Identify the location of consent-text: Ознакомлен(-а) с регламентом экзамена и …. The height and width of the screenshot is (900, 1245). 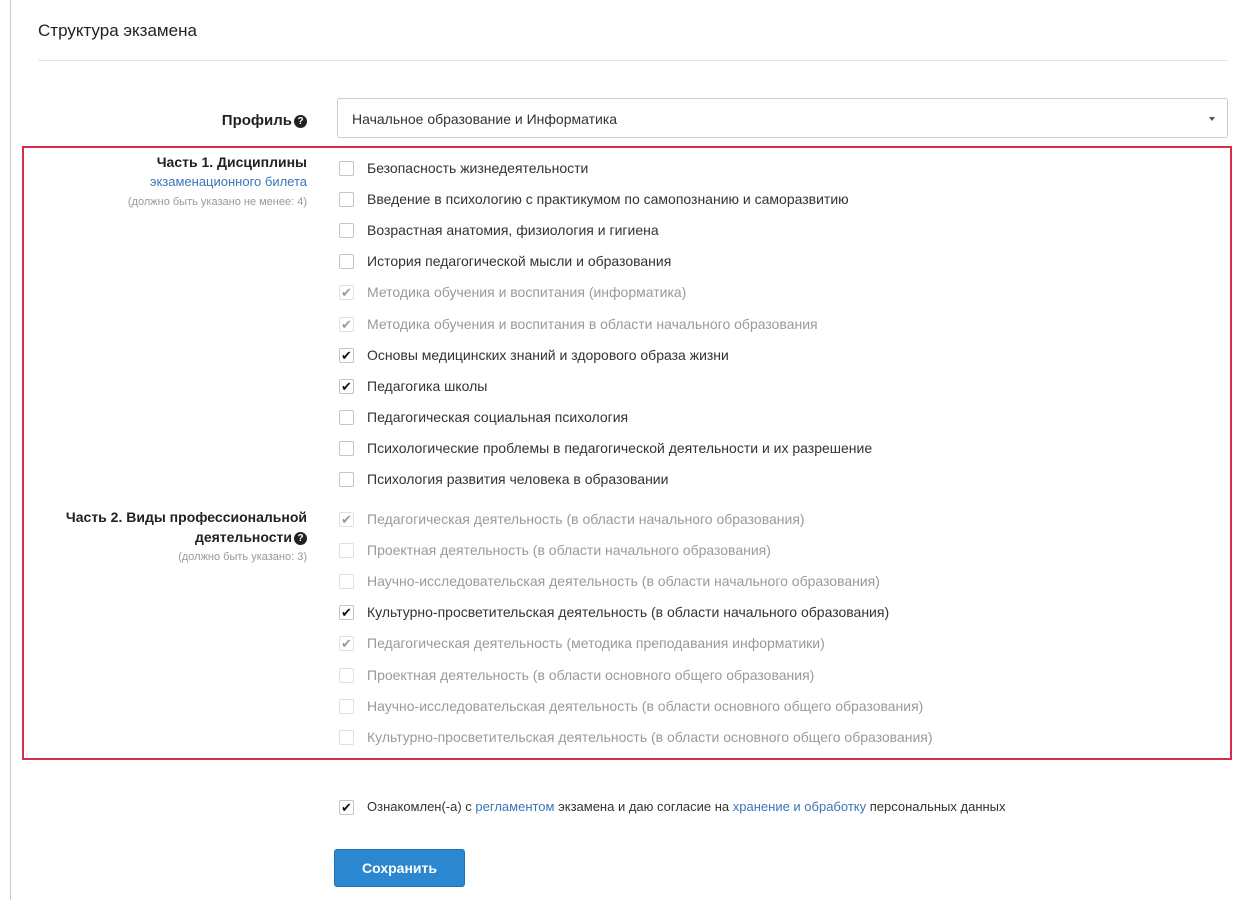
(686, 806).